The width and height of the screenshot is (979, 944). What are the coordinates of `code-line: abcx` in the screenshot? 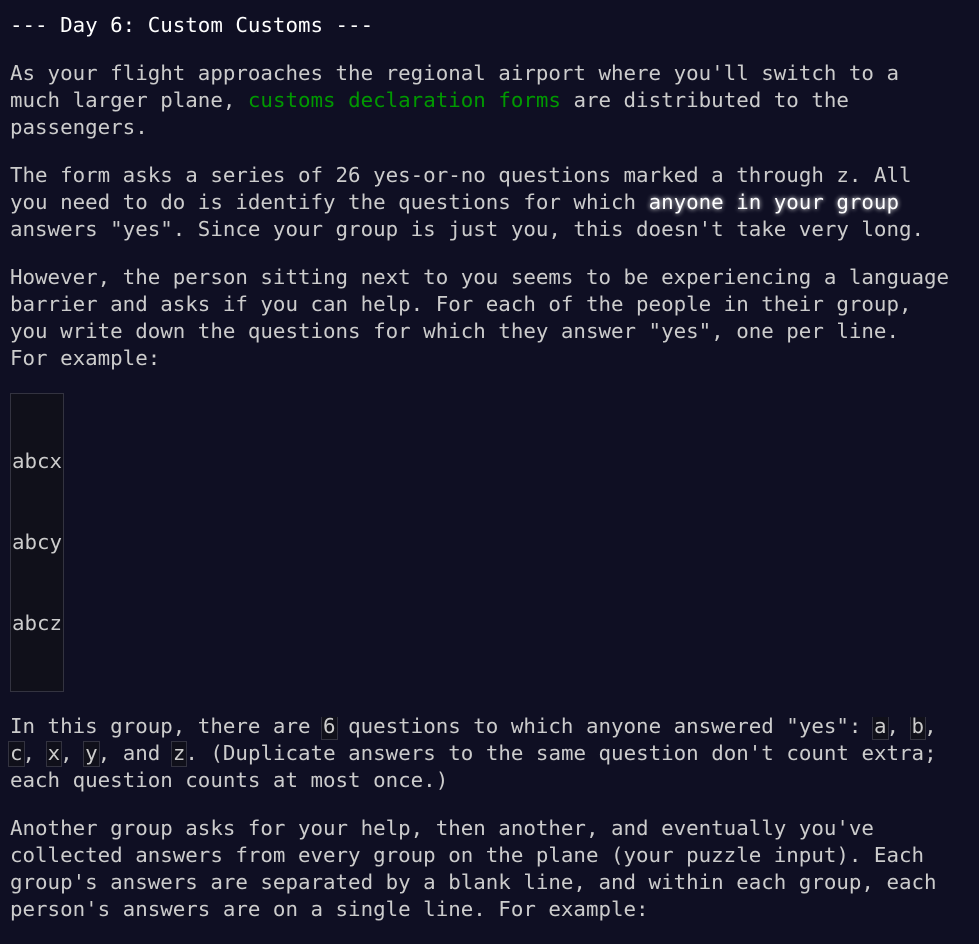 It's located at (37, 461).